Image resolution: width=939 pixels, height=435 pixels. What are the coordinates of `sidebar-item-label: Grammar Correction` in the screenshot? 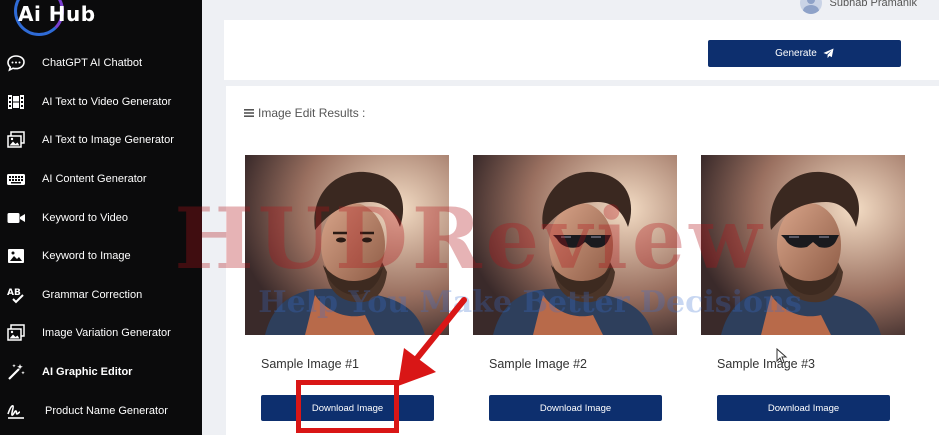 It's located at (92, 294).